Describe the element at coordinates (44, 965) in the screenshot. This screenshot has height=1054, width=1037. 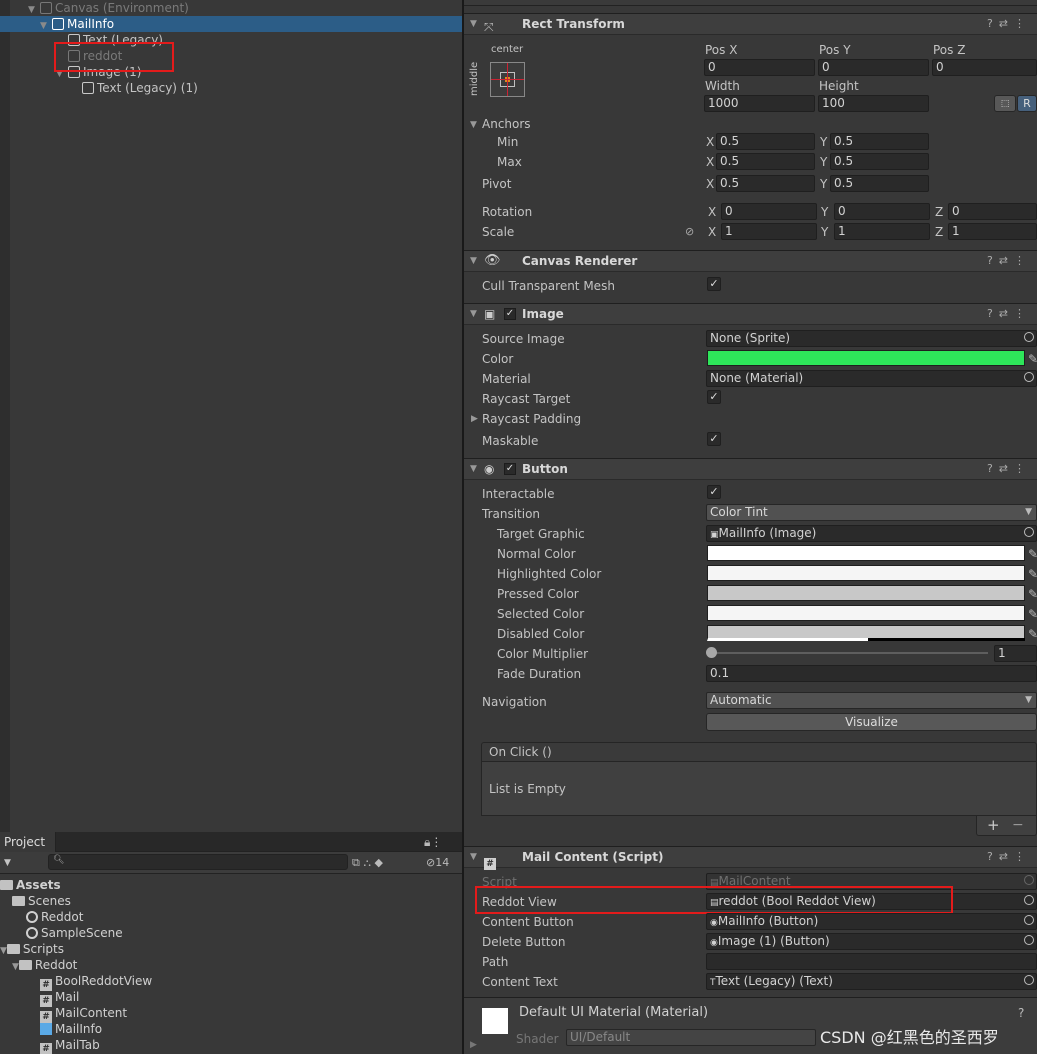
I see `folder-reddot: ▼ Reddot` at that location.